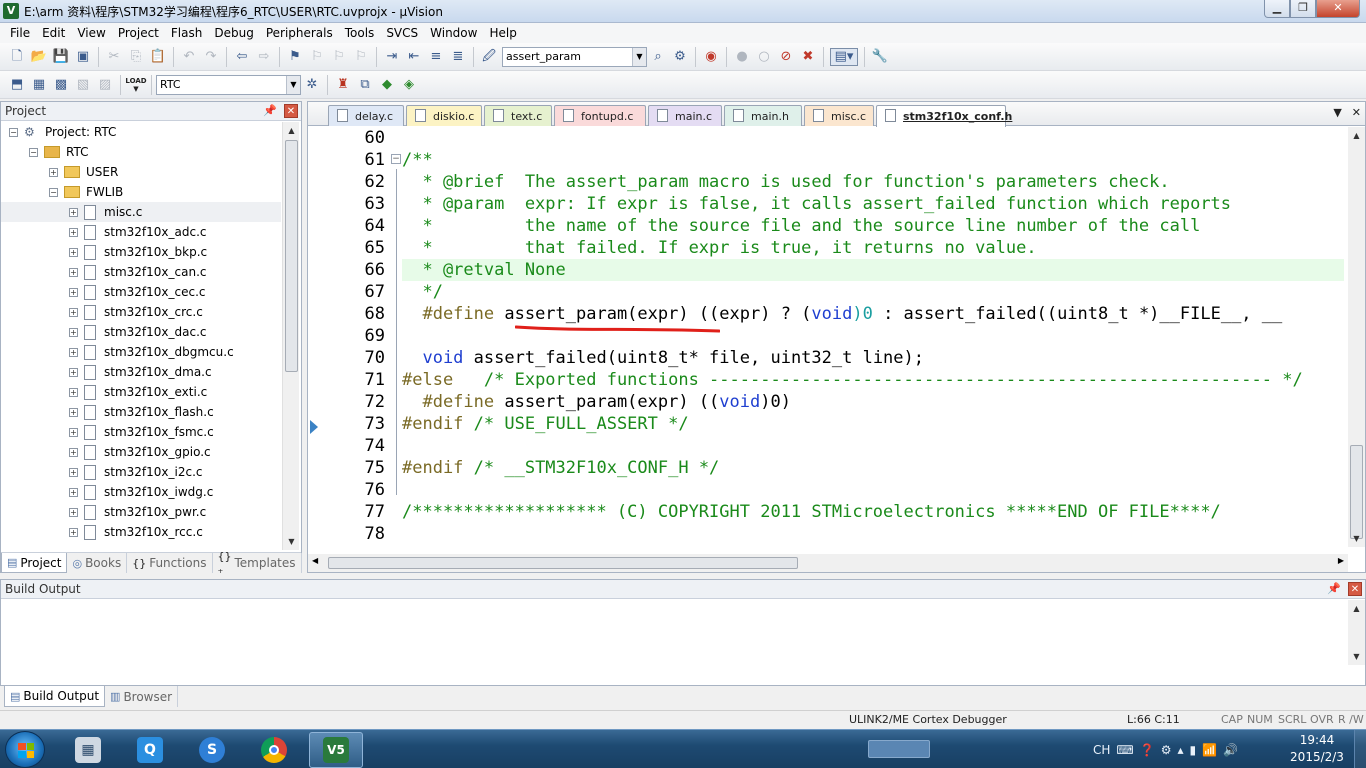 This screenshot has width=1366, height=768. Describe the element at coordinates (402, 33) in the screenshot. I see `menu-svcs: SVCS` at that location.